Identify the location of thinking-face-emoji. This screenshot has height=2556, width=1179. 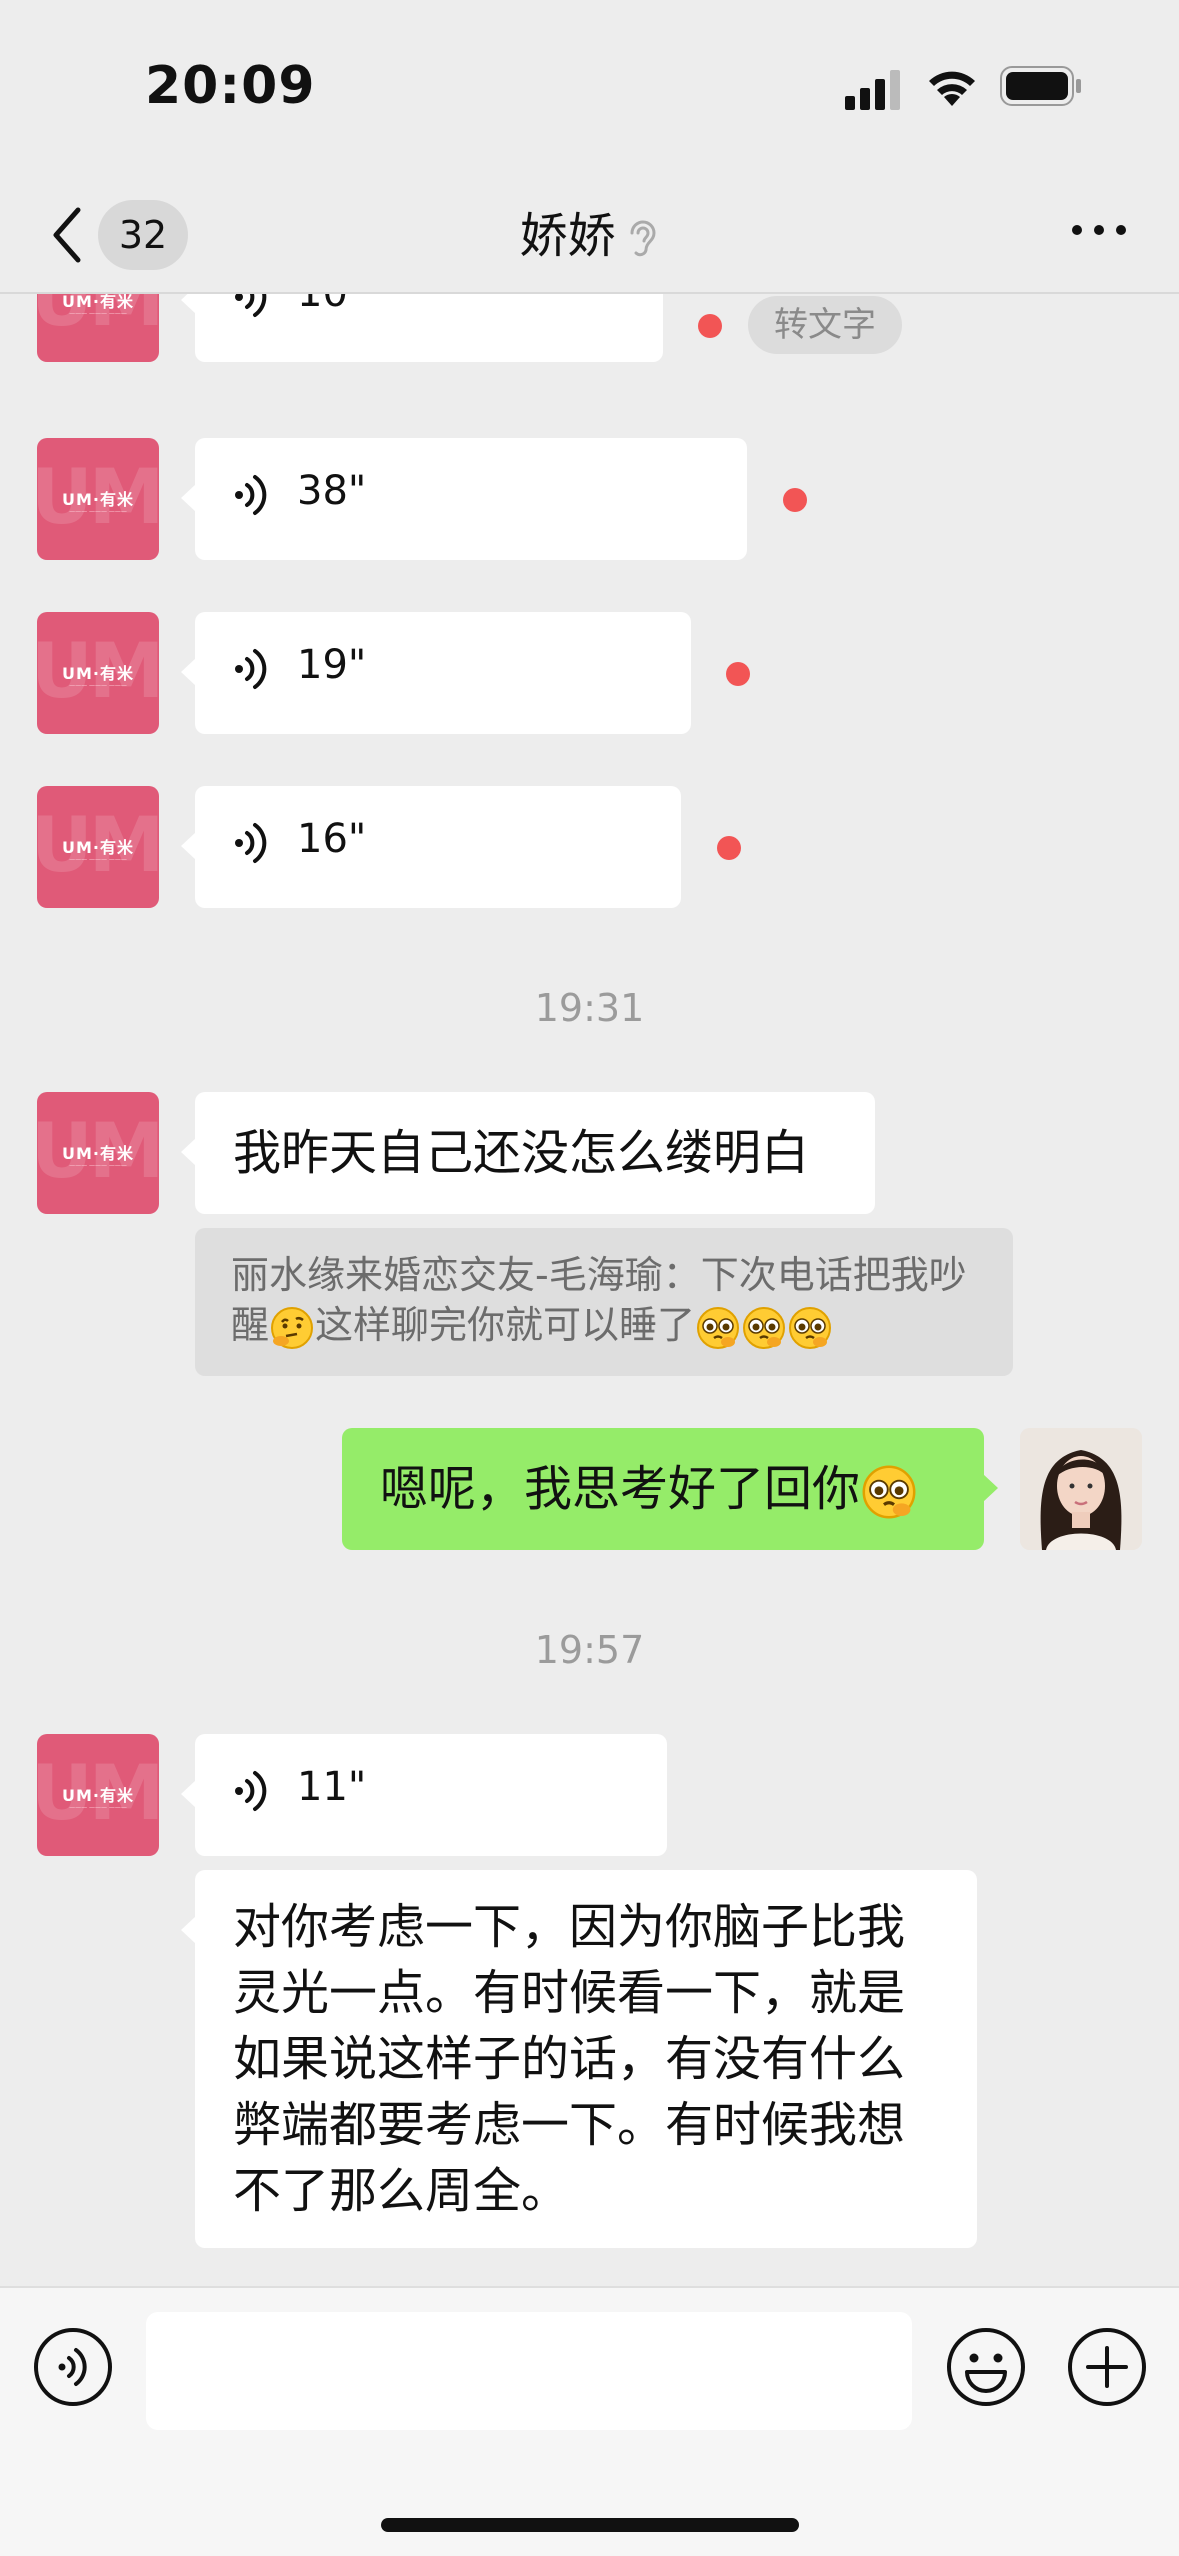
(292, 1327).